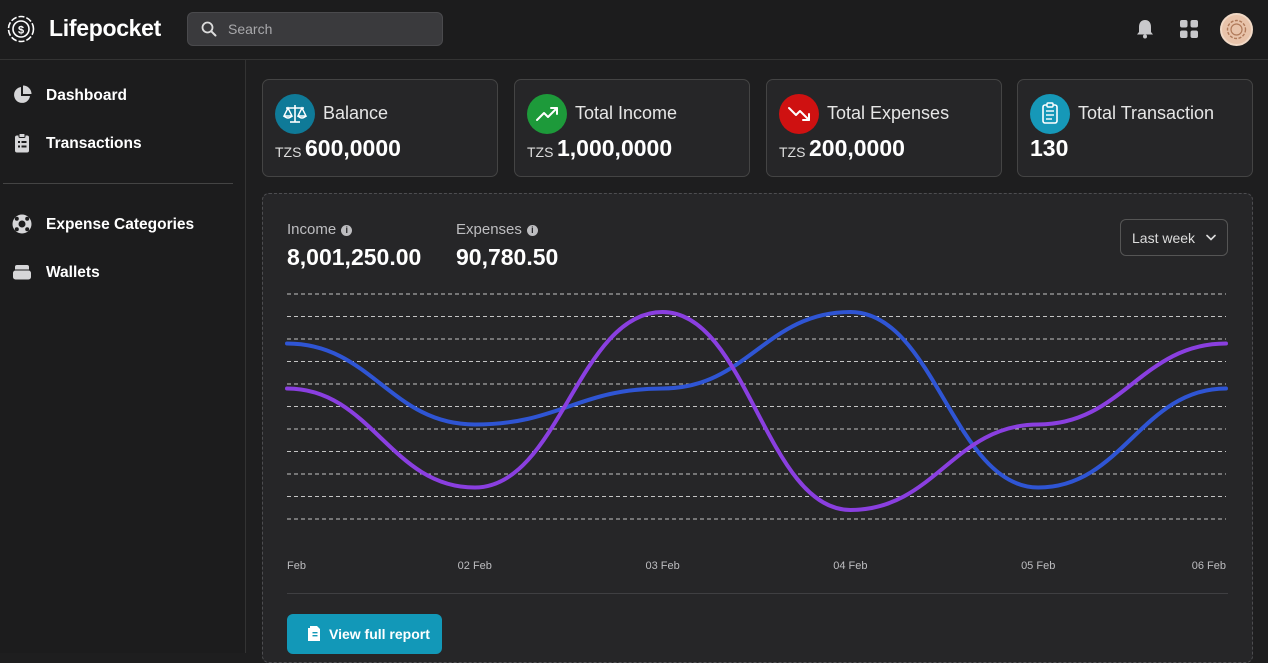 This screenshot has width=1268, height=663. I want to click on user-avatar, so click(1236, 29).